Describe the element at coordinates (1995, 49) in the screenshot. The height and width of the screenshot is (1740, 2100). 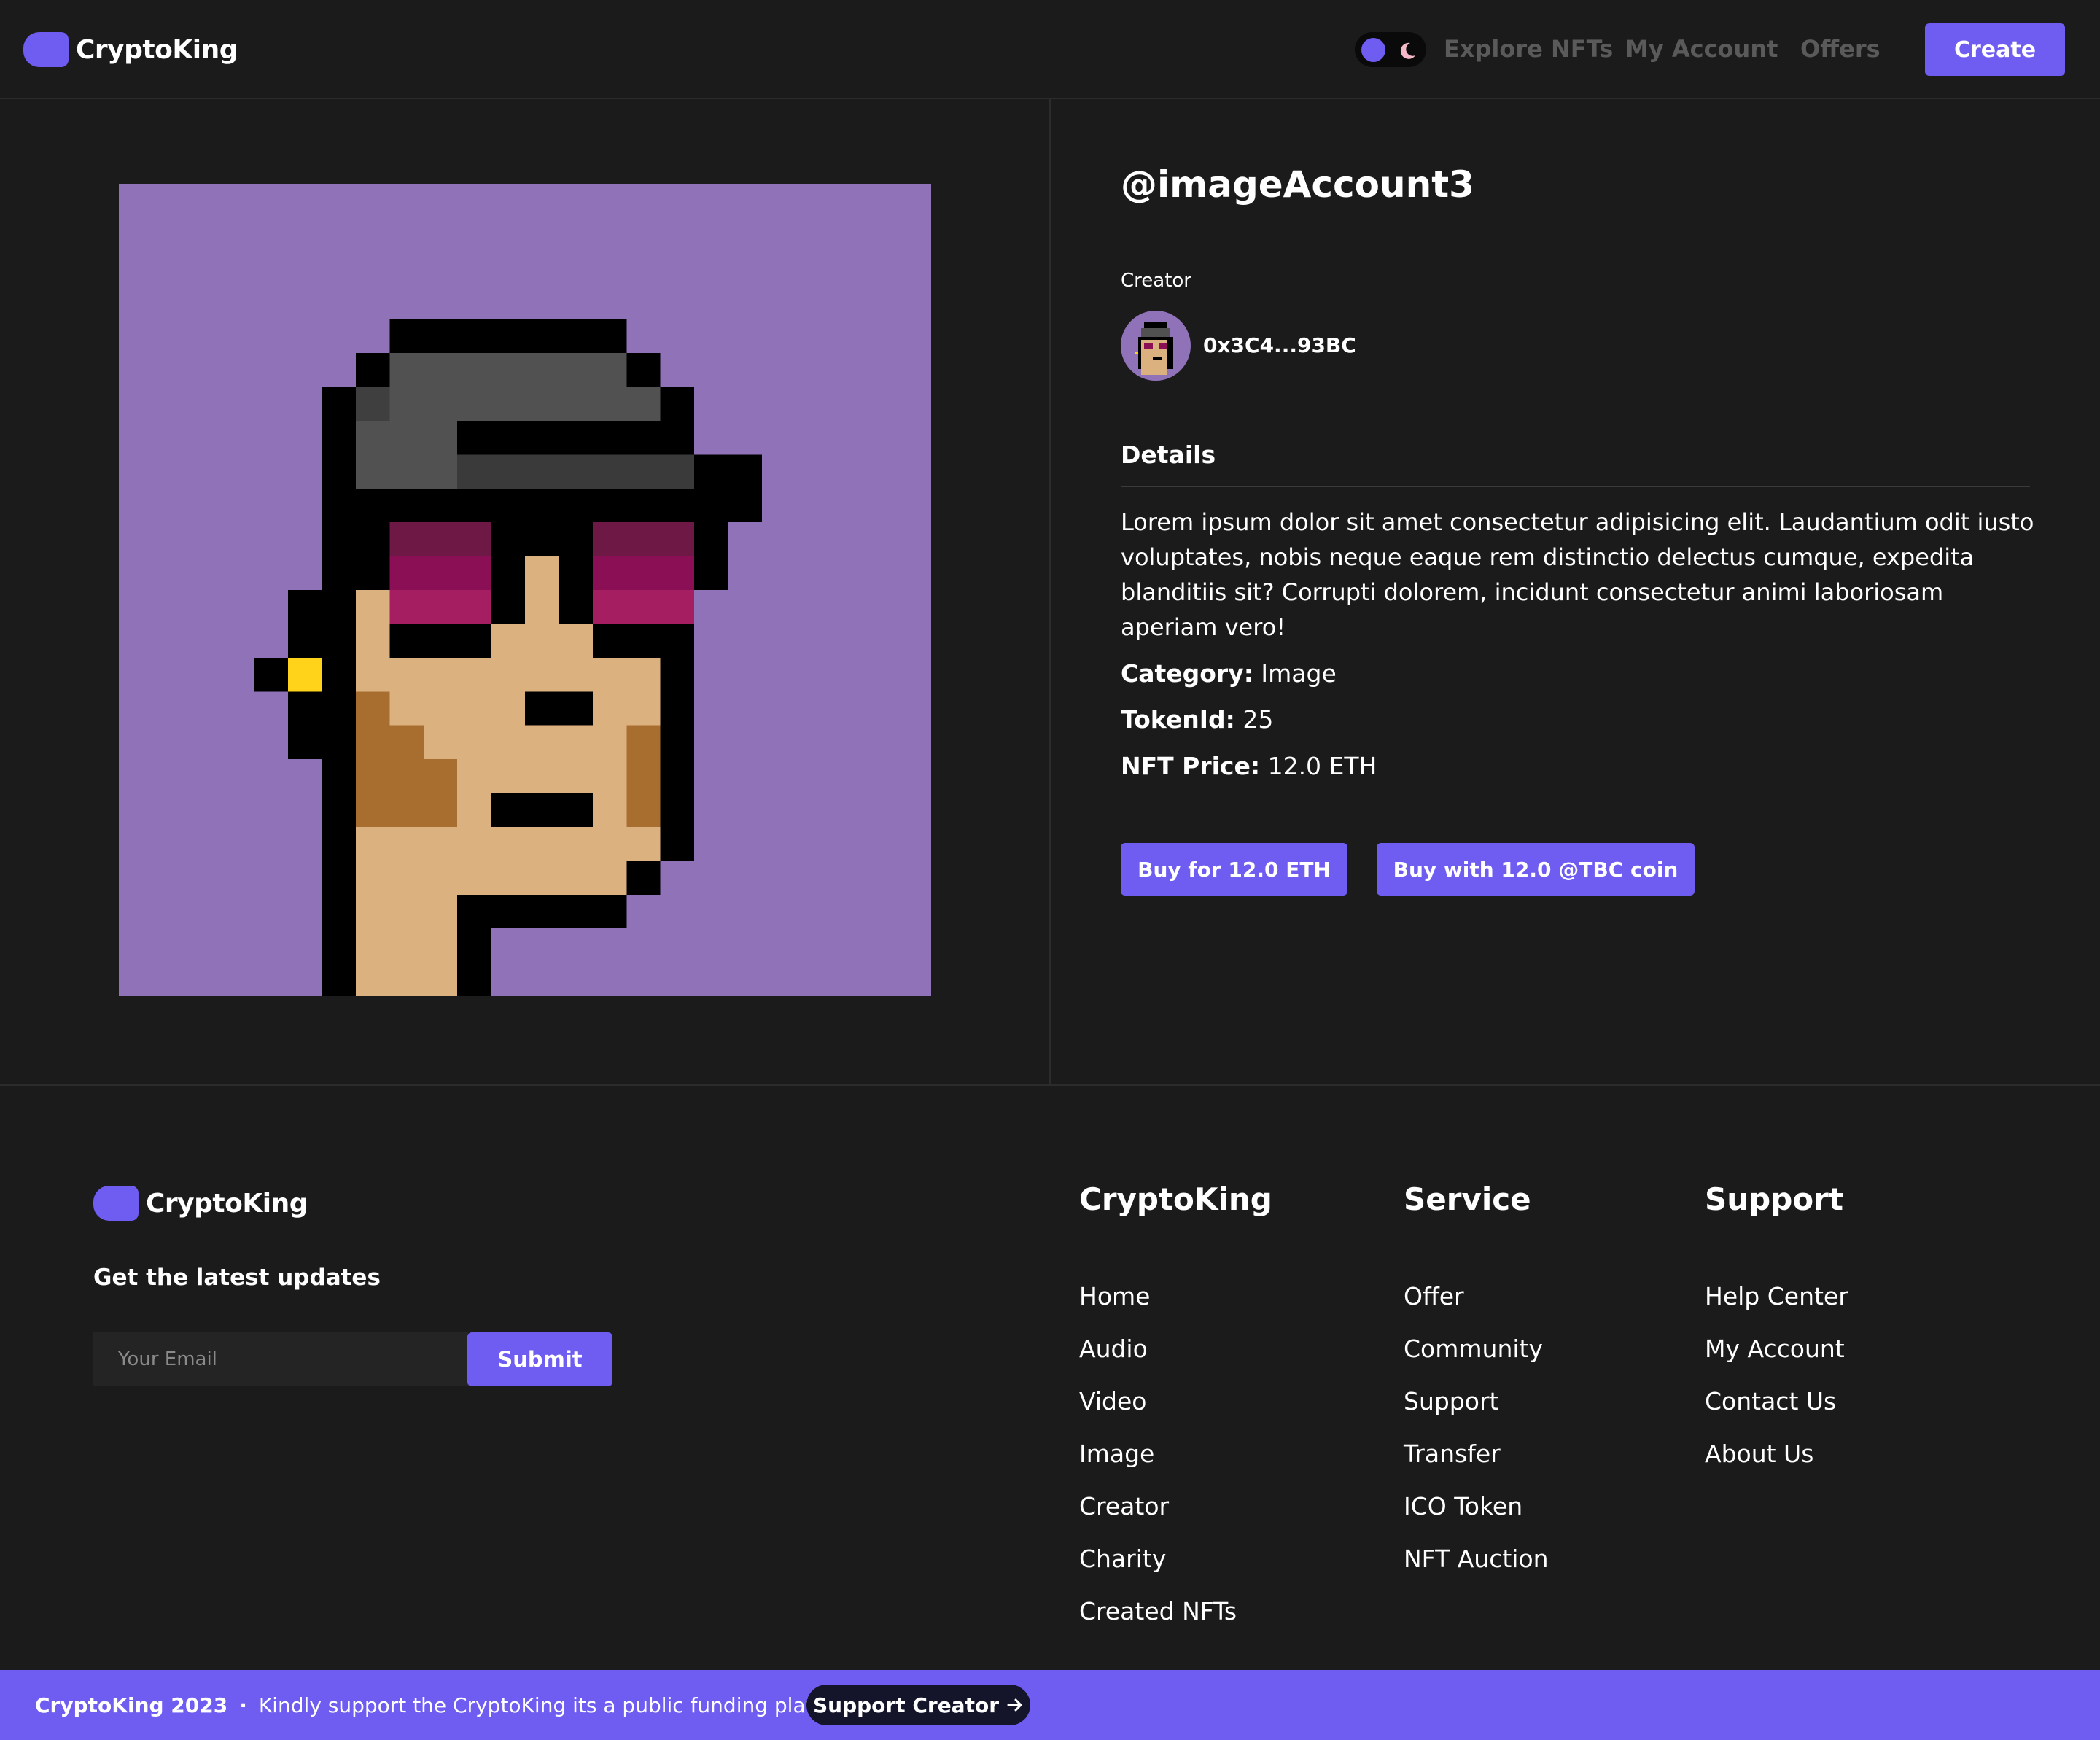
I see `create-button: Create` at that location.